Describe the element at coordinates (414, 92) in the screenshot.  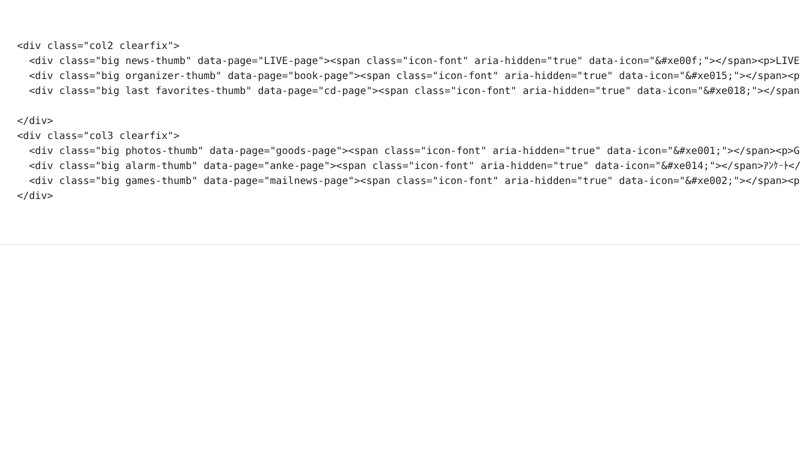
I see `code-line: <div class="big last favorites-thumb" data-page="cd-page"><span class="icon-font" aria-hidden="true" data-icon="&#xe018;"></span` at that location.